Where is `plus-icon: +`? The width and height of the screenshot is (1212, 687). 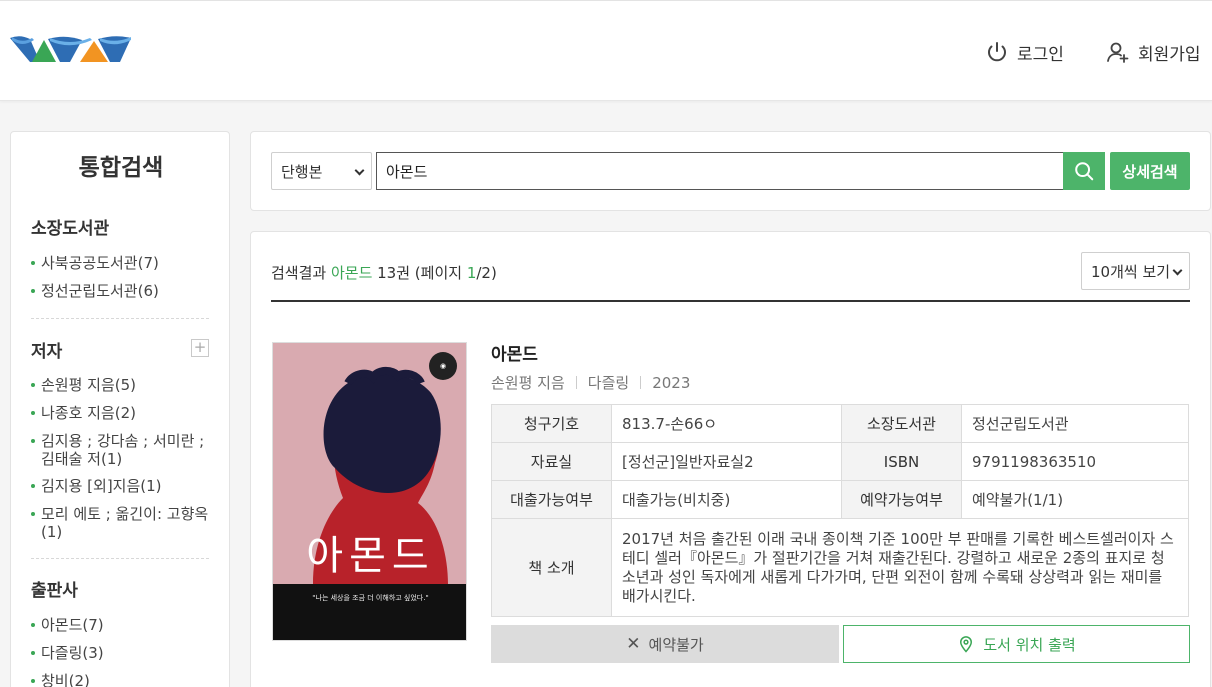
plus-icon: + is located at coordinates (200, 347).